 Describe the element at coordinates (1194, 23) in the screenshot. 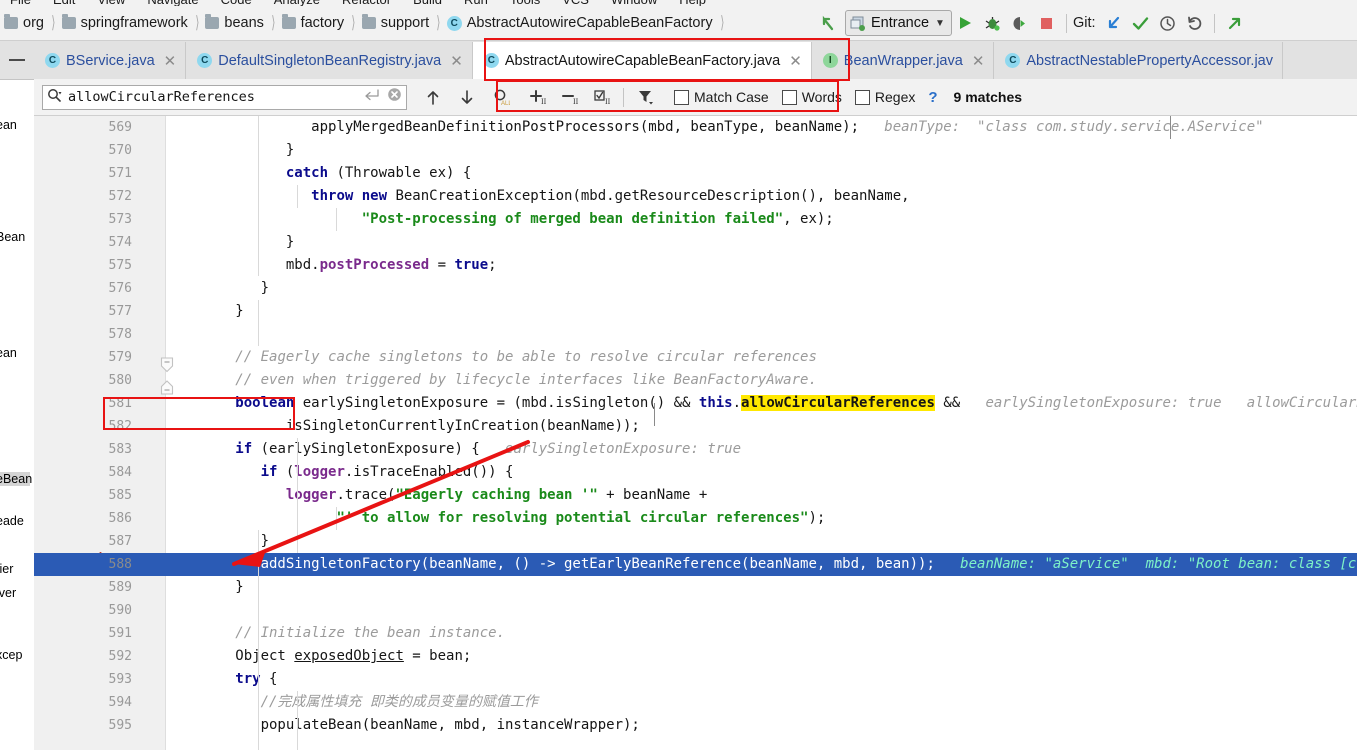

I see `git-rollback-button` at that location.